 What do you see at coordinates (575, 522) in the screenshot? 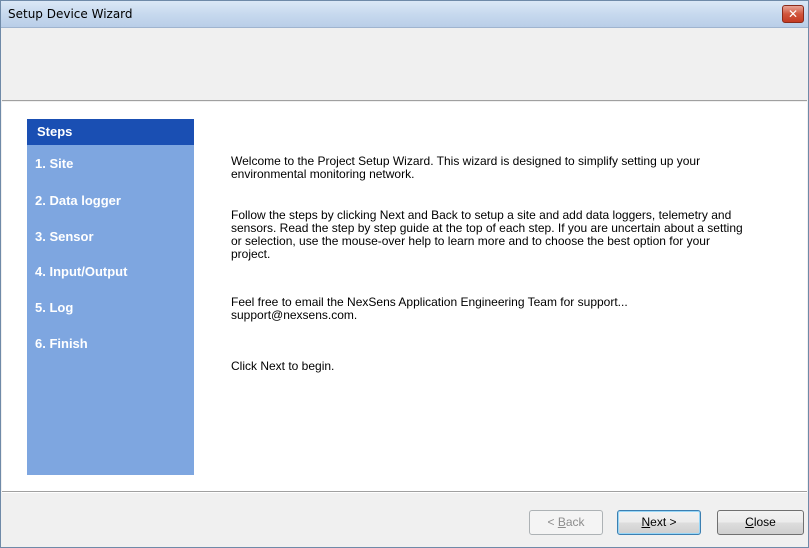
I see `back-button-label: ack` at bounding box center [575, 522].